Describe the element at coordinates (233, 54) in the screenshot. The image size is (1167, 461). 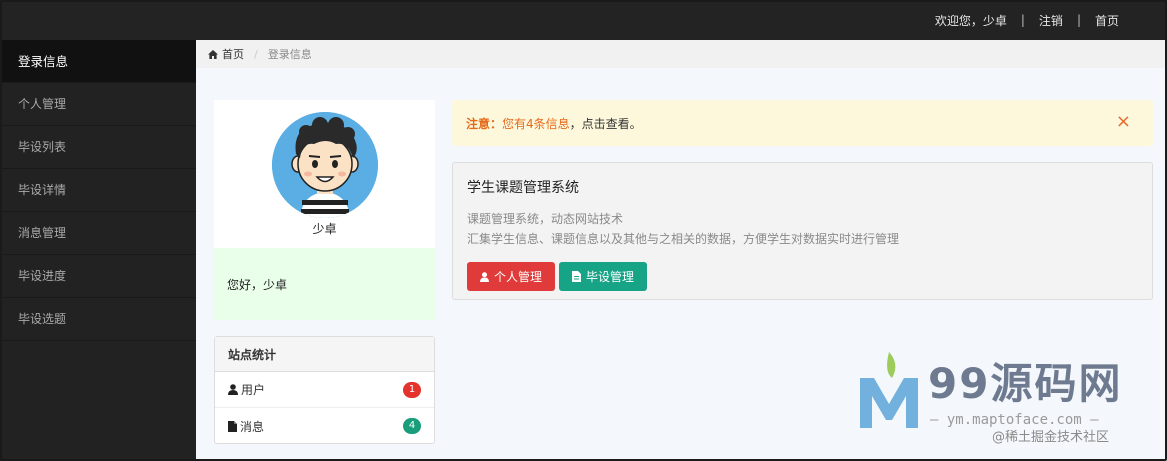
I see `breadcrumb-home: 首页` at that location.